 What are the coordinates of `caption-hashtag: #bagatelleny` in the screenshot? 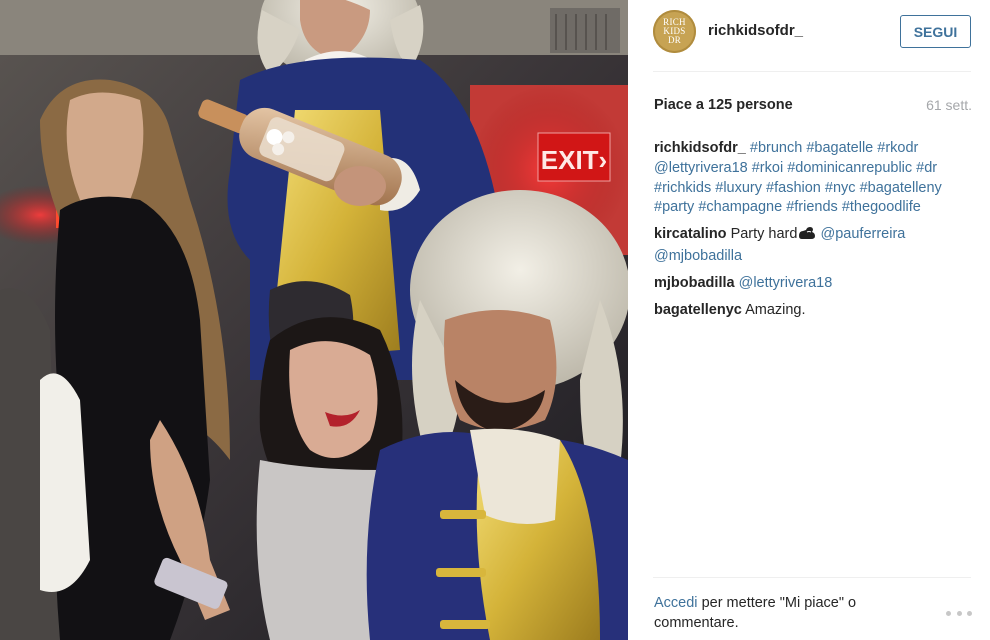 It's located at (901, 188).